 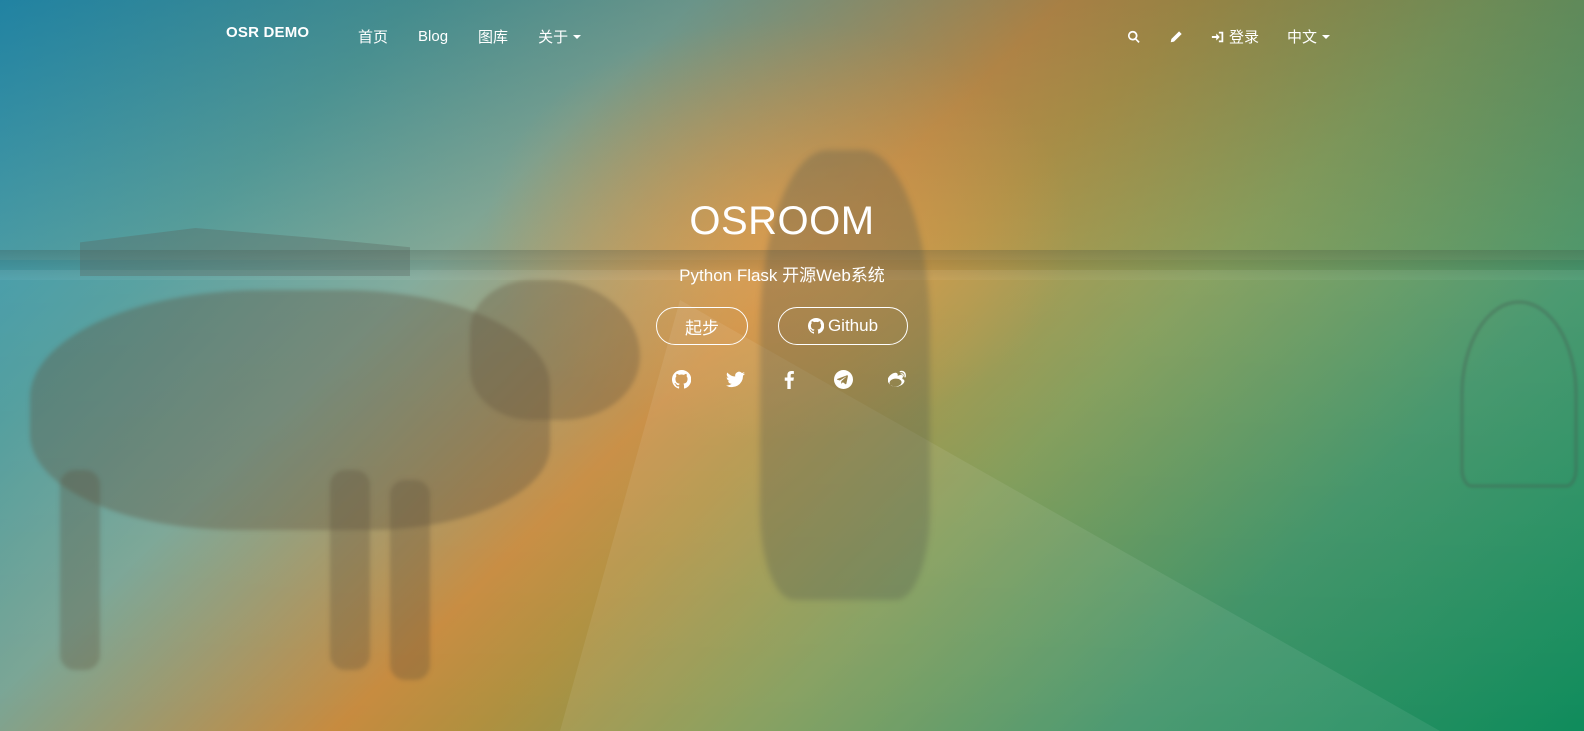 I want to click on nav-item-home: 首页, so click(x=373, y=36).